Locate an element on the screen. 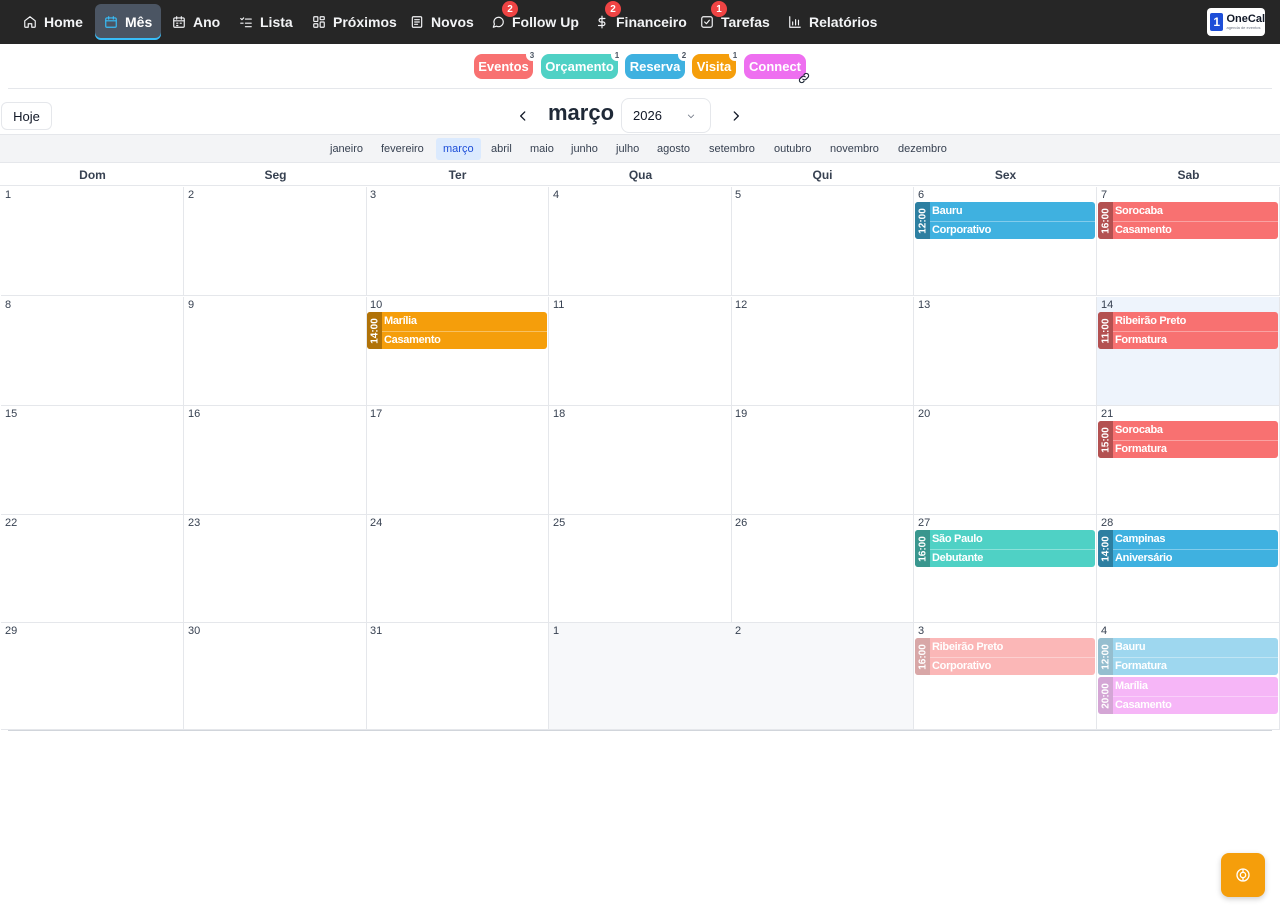  day-cell: 29 is located at coordinates (92, 676).